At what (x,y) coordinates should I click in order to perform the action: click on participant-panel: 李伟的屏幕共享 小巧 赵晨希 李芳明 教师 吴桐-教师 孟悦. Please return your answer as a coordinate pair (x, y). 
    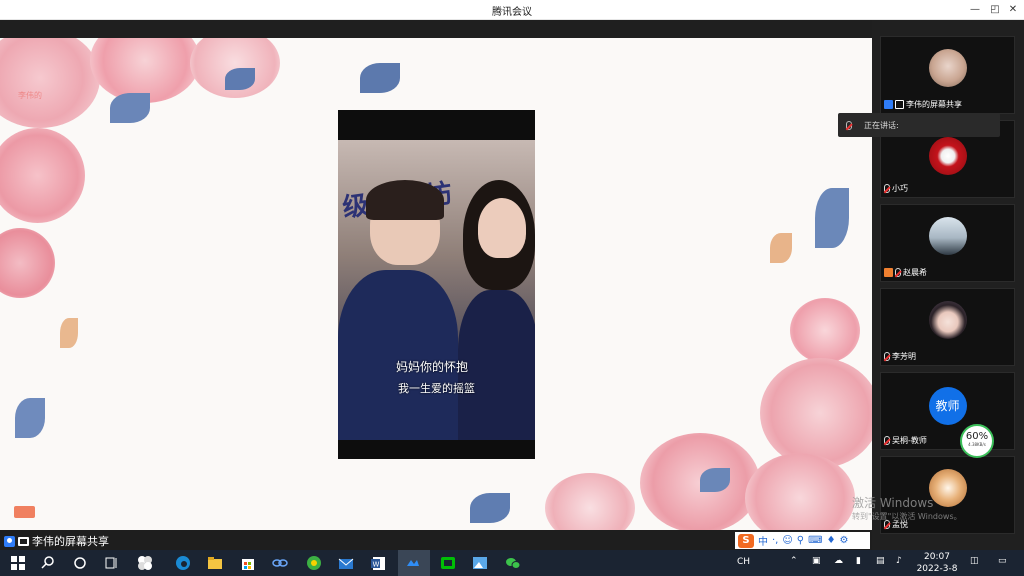
    Looking at the image, I should click on (948, 285).